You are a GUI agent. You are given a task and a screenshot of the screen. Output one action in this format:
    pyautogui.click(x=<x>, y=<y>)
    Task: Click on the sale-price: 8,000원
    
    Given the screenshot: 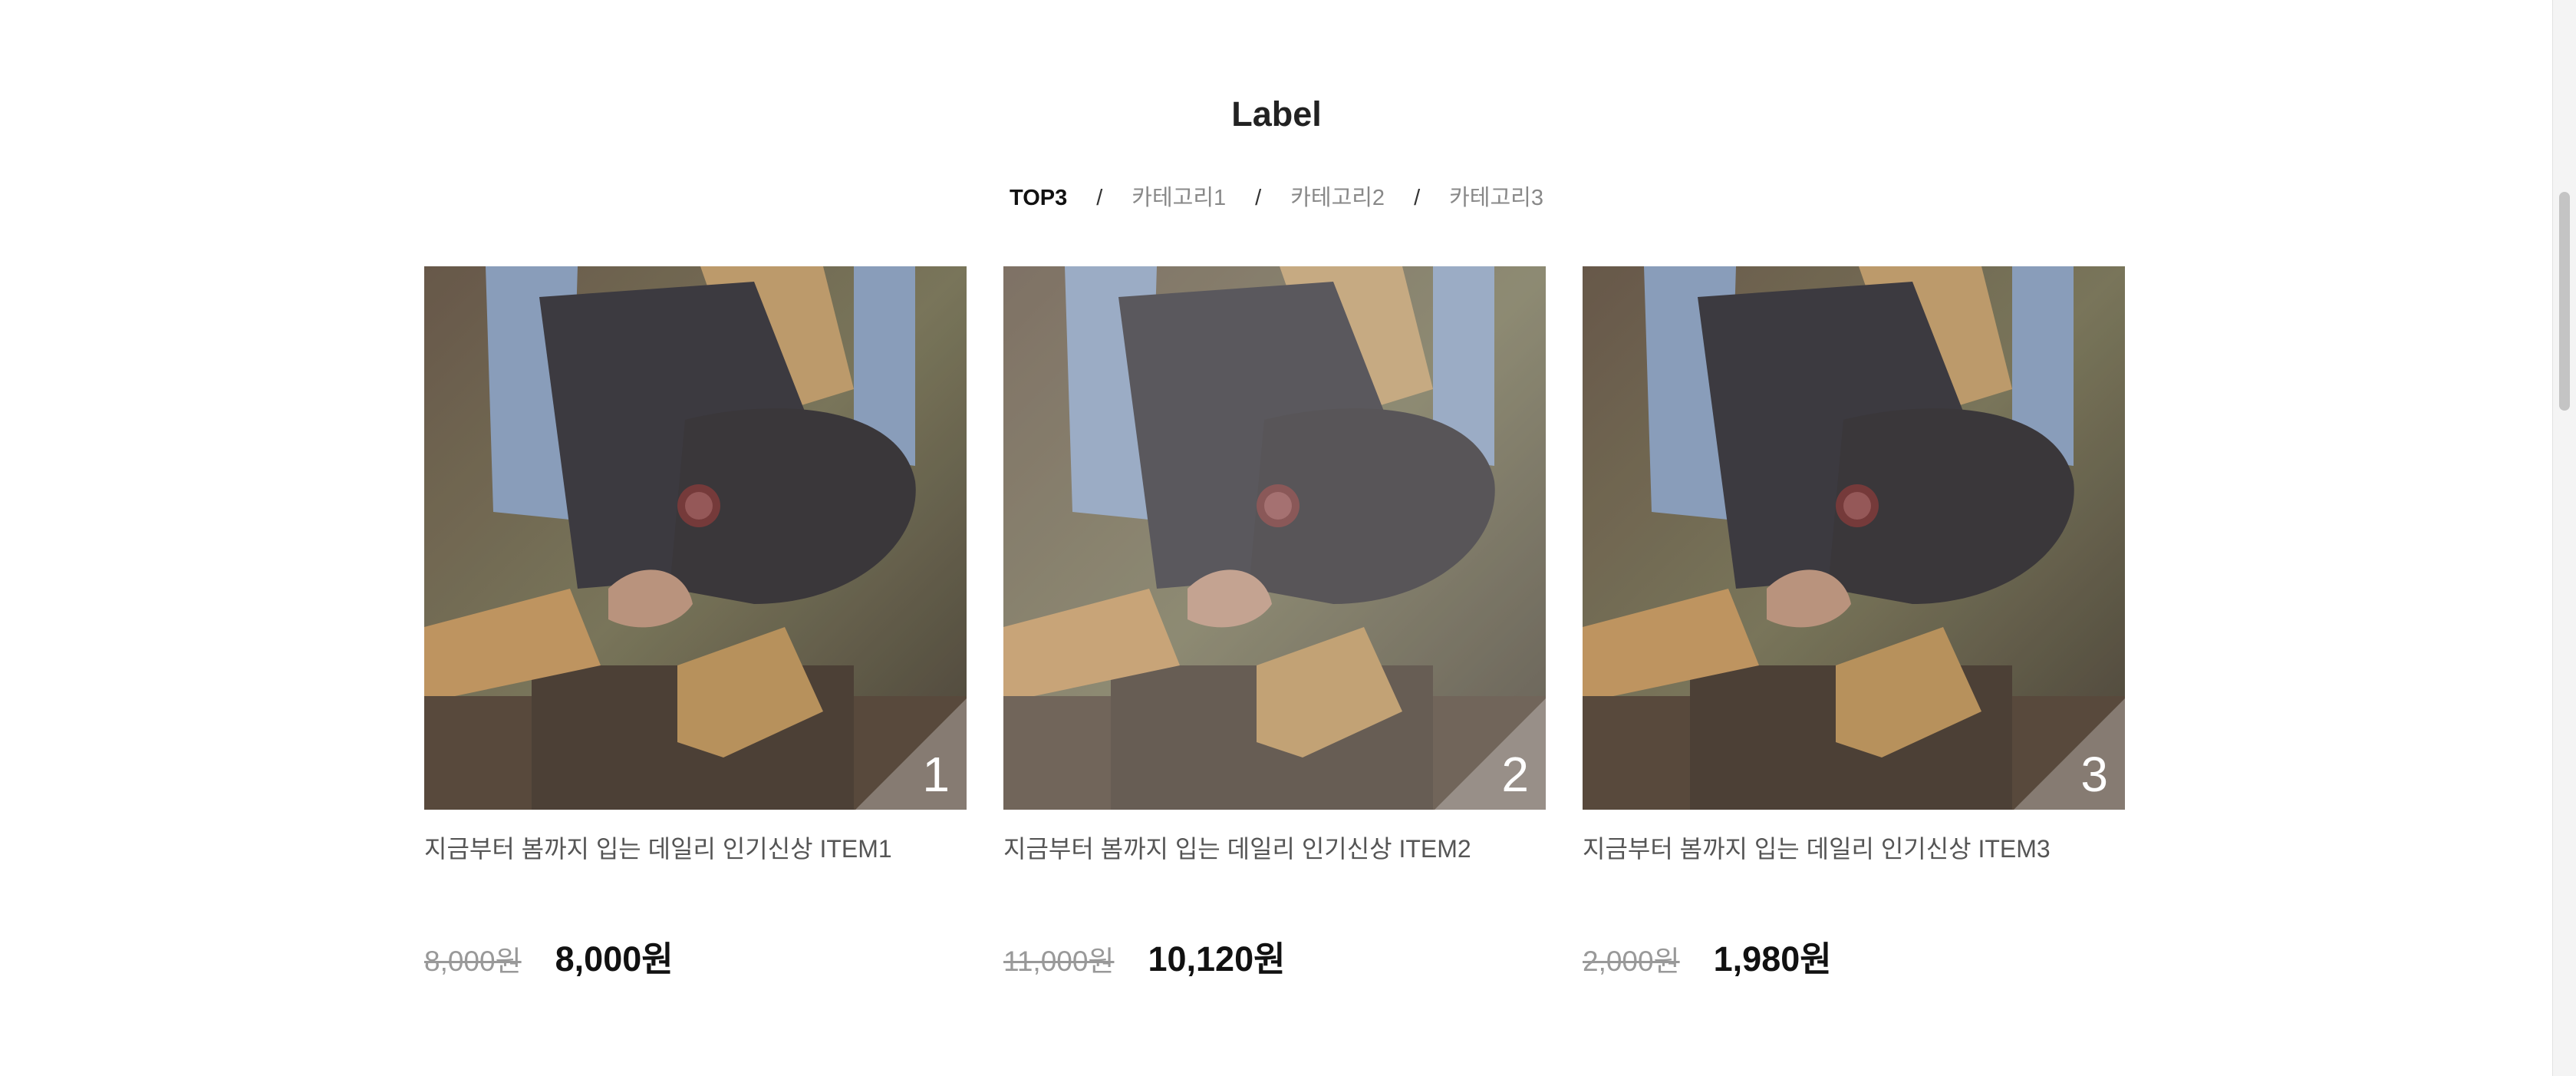 What is the action you would take?
    pyautogui.click(x=614, y=959)
    